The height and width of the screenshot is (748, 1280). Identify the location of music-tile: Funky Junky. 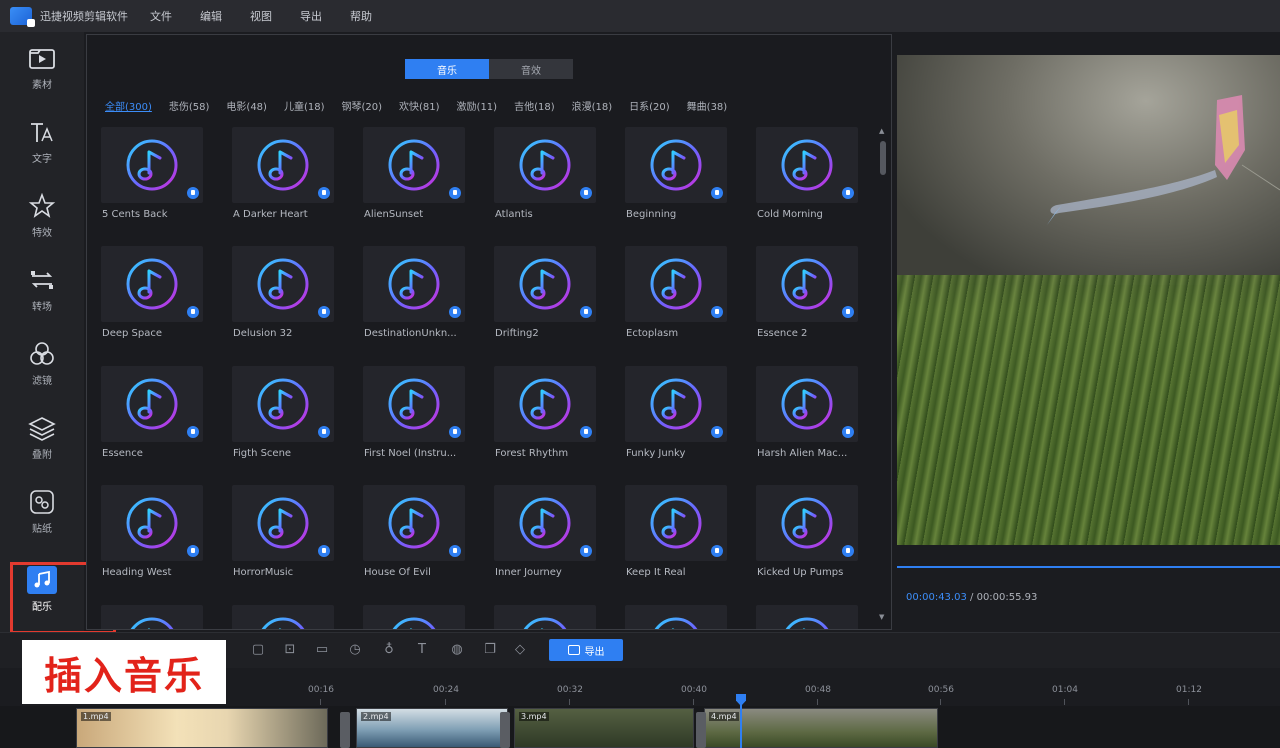
(676, 426).